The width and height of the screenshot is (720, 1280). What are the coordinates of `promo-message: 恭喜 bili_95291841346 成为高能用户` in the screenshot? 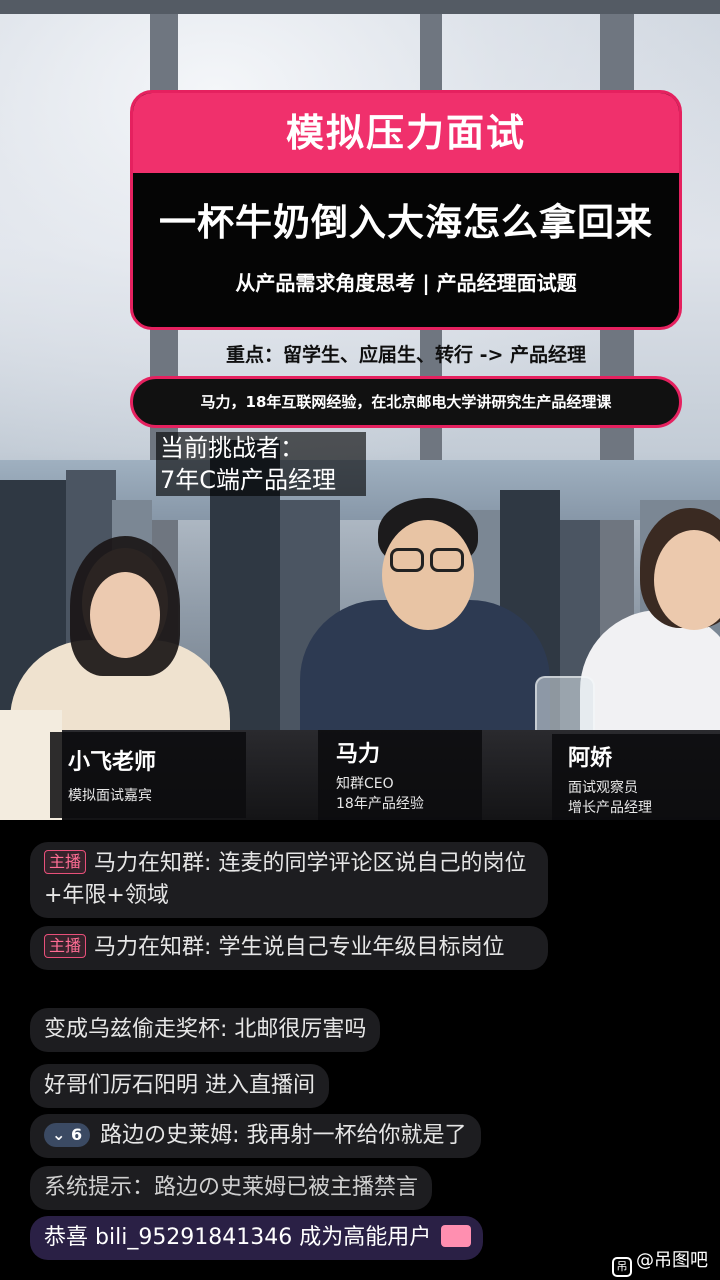 It's located at (257, 1238).